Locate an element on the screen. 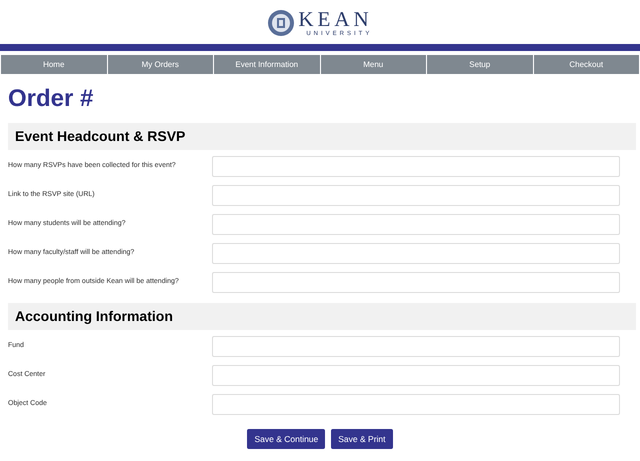 This screenshot has height=461, width=640. nav-tab: Menu is located at coordinates (373, 64).